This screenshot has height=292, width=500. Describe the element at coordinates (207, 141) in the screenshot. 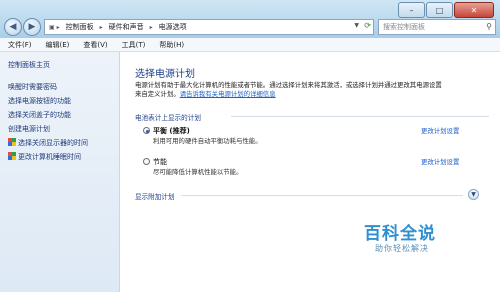

I see `plan-balanced-desc: 利用可用的硬件自动平衡功耗与性能。` at that location.